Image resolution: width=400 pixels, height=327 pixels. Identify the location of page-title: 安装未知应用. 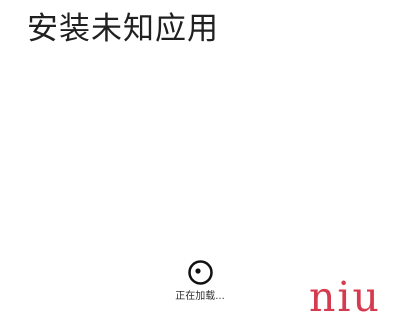
(123, 29).